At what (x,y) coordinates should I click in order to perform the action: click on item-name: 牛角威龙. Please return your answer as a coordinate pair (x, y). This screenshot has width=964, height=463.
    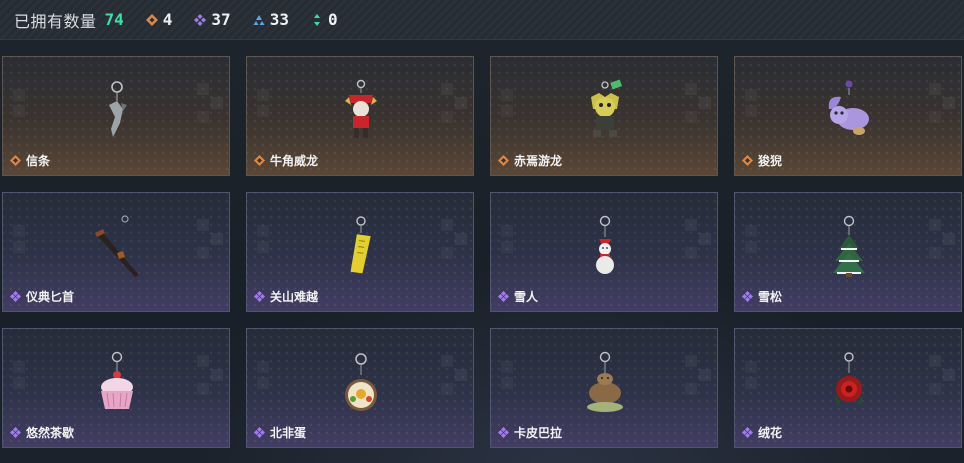
    Looking at the image, I should click on (294, 161).